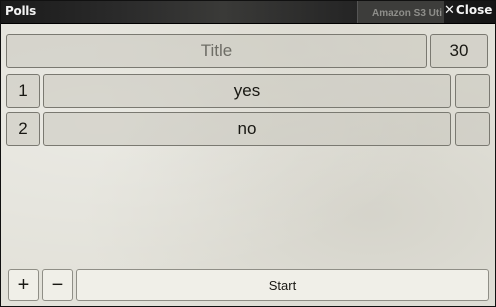  What do you see at coordinates (247, 91) in the screenshot?
I see `option-text-1: yes` at bounding box center [247, 91].